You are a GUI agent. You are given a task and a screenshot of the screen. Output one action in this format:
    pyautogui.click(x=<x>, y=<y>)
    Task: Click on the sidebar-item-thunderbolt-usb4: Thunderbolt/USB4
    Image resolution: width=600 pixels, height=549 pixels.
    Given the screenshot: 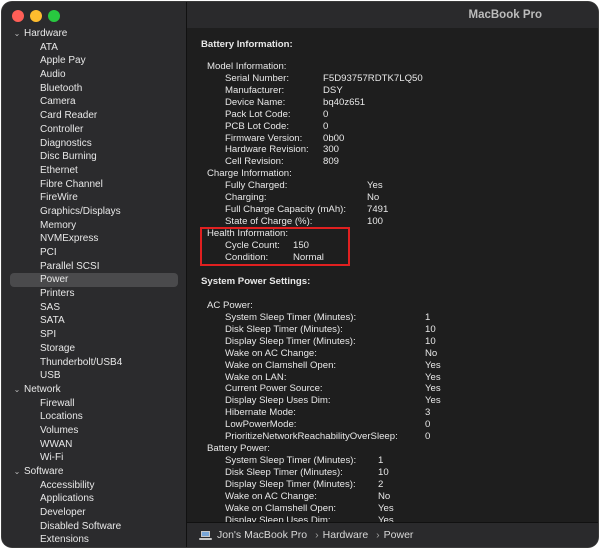 What is the action you would take?
    pyautogui.click(x=94, y=363)
    